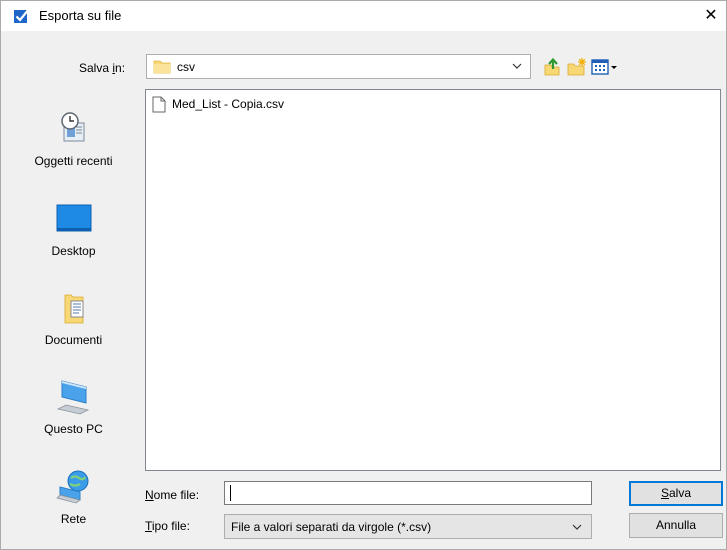  Describe the element at coordinates (159, 104) in the screenshot. I see `file-icon` at that location.